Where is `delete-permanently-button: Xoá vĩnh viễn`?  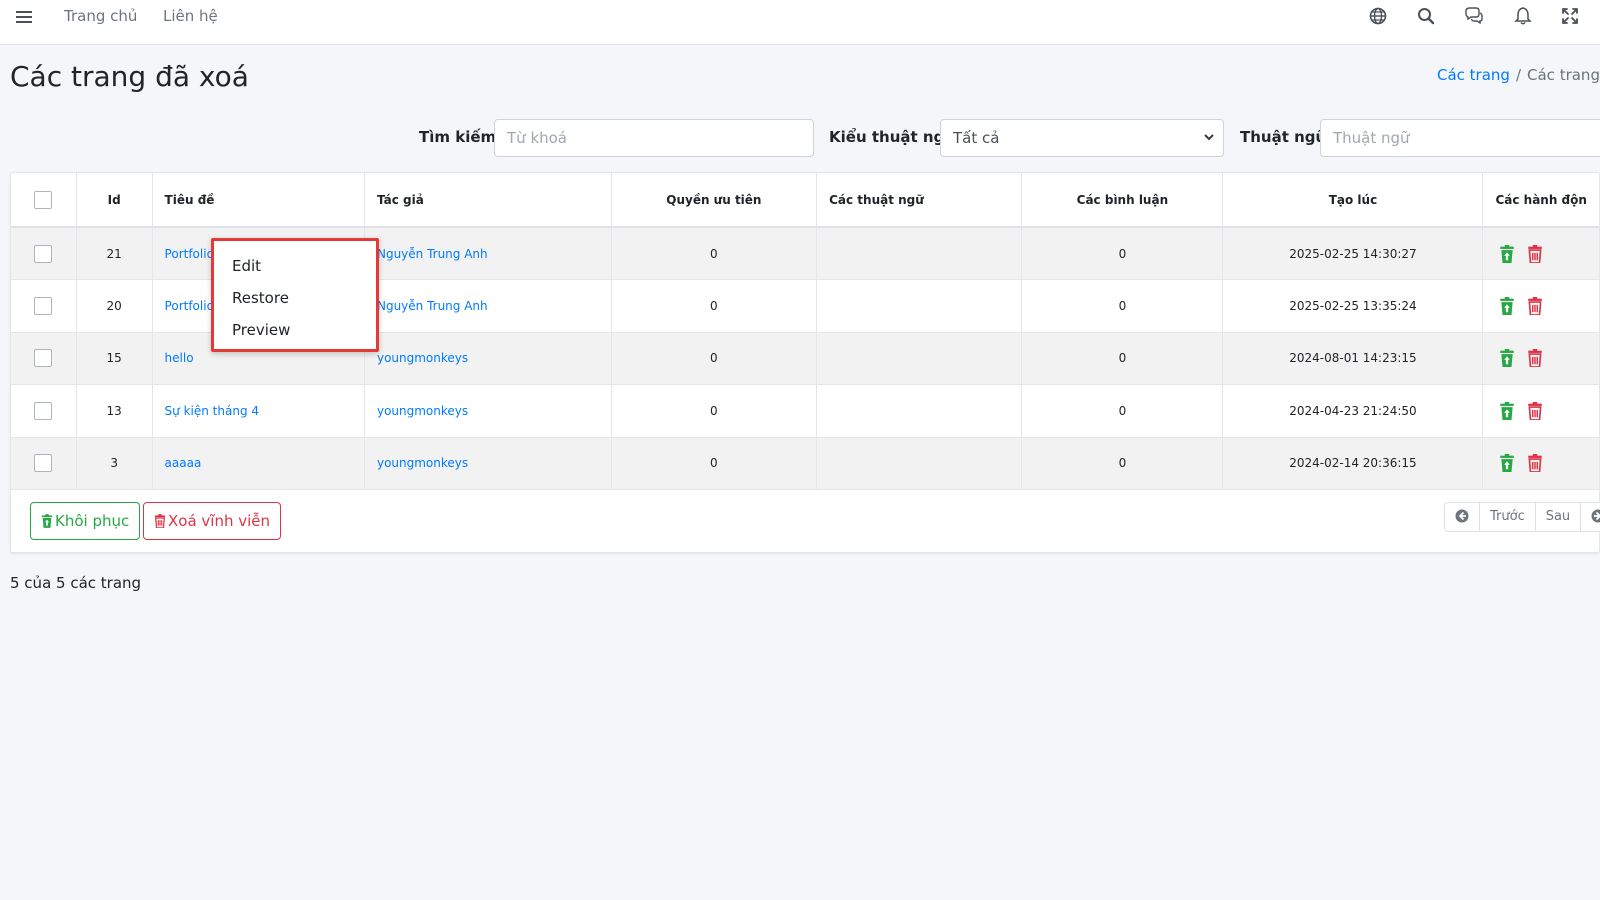
delete-permanently-button: Xoá vĩnh viễn is located at coordinates (212, 521).